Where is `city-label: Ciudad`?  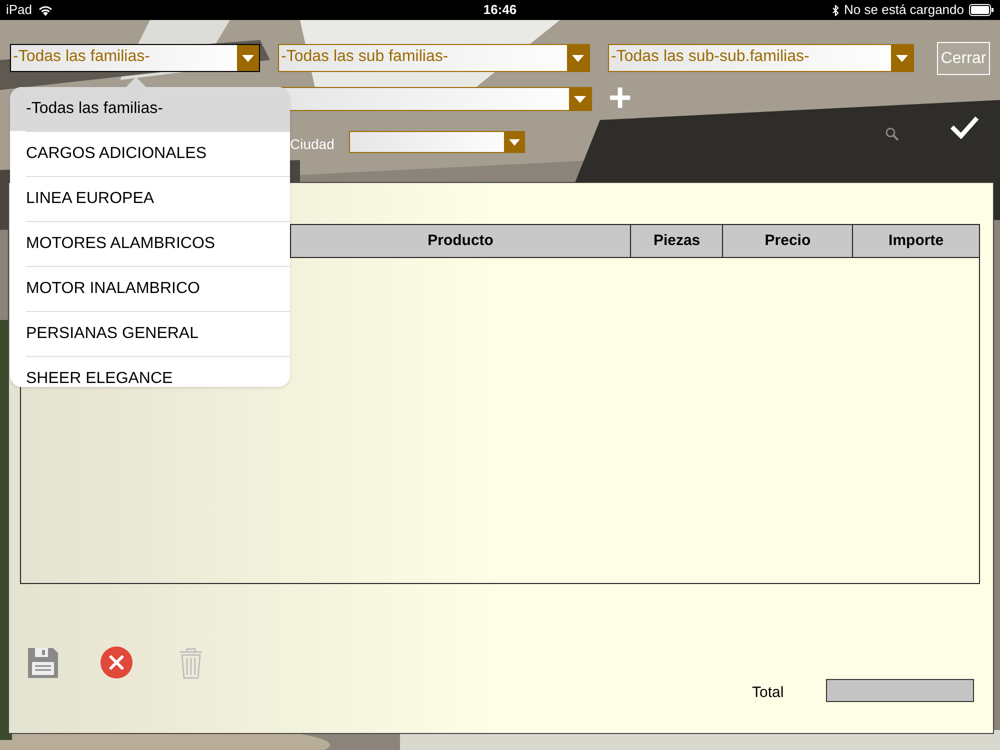
city-label: Ciudad is located at coordinates (312, 144).